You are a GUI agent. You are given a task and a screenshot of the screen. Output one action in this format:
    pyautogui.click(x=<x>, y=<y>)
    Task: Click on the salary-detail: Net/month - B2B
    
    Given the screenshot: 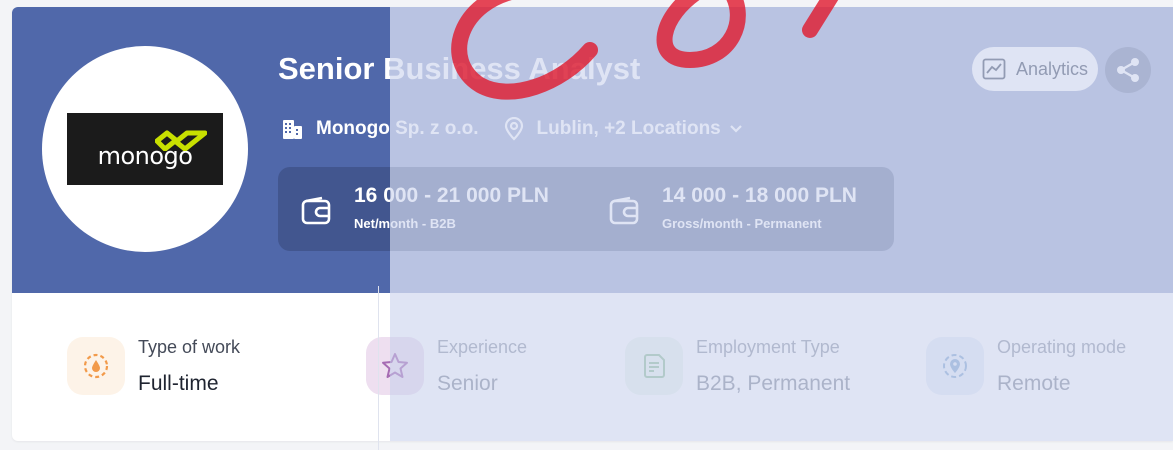 What is the action you would take?
    pyautogui.click(x=405, y=223)
    